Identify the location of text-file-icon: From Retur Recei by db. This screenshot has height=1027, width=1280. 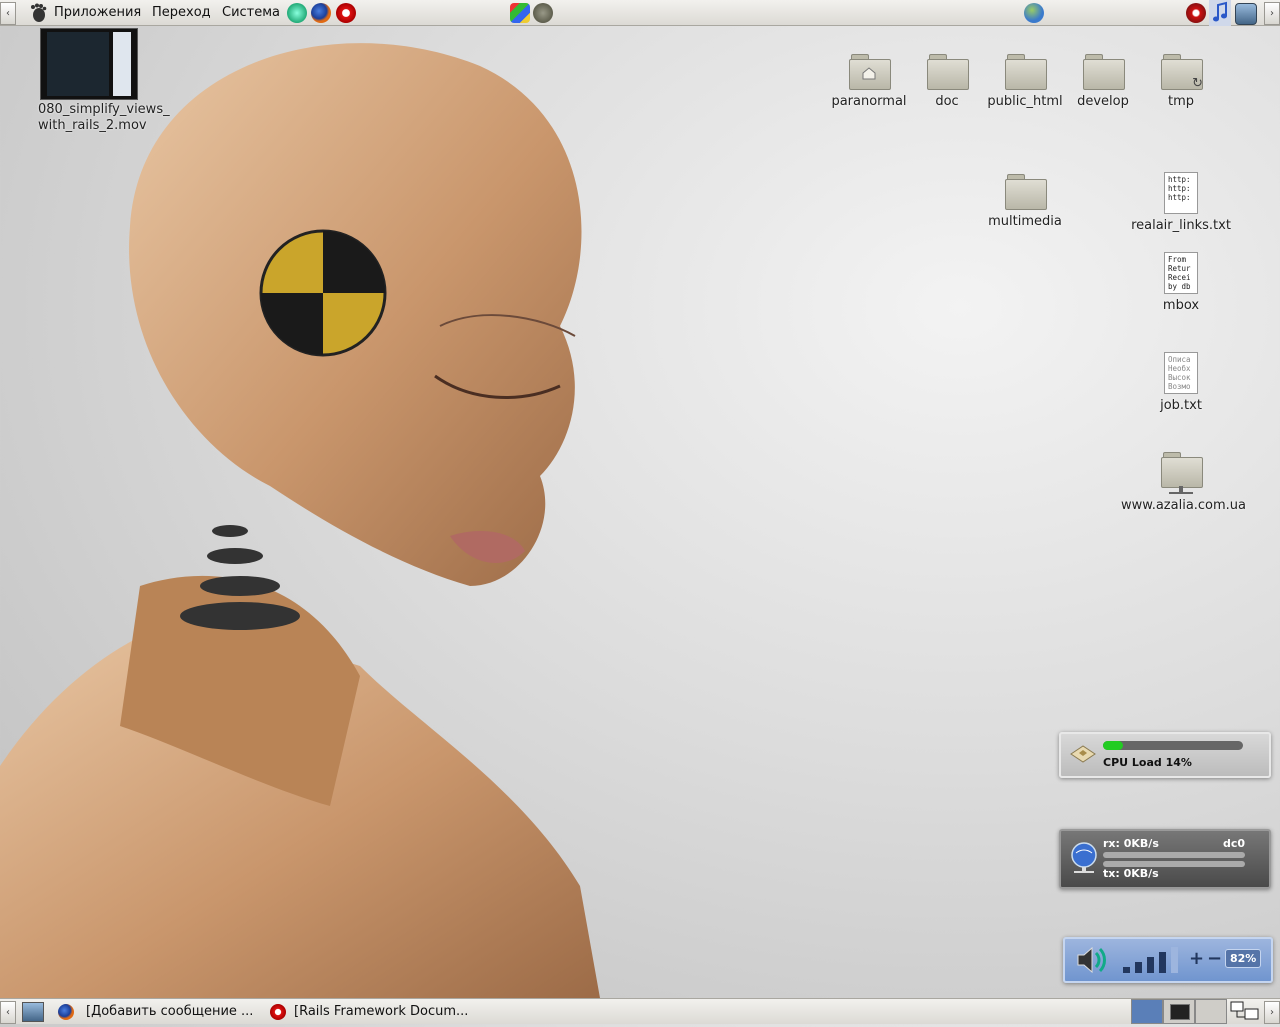
(1181, 273).